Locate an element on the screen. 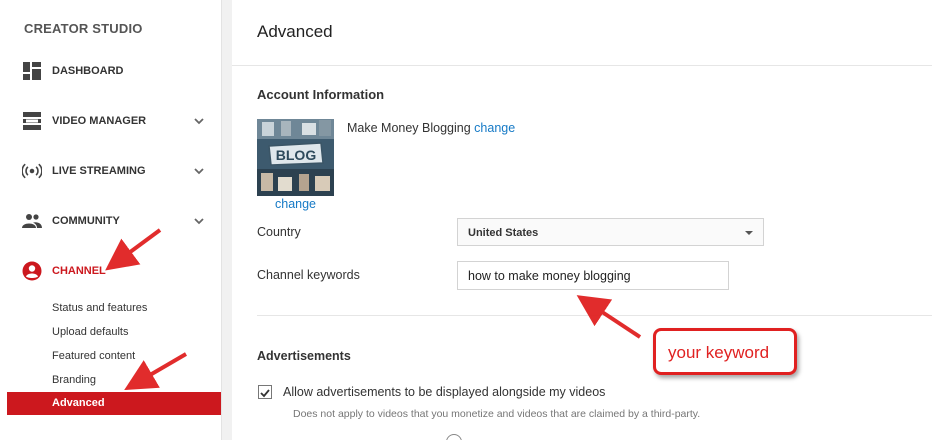 The width and height of the screenshot is (932, 440). keyword-callout: your keyword is located at coordinates (725, 351).